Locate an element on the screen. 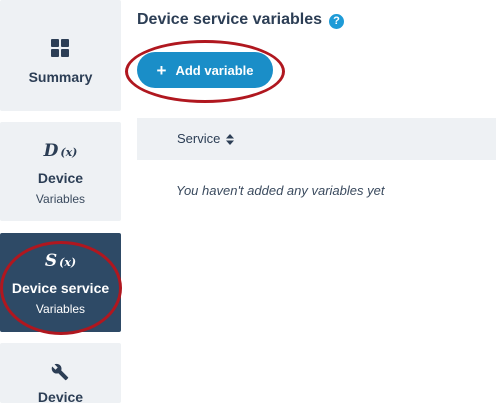  add-variable-label: Add variable is located at coordinates (214, 70).